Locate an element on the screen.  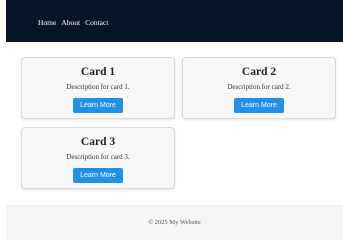
card-description: Description for card 1. is located at coordinates (98, 87).